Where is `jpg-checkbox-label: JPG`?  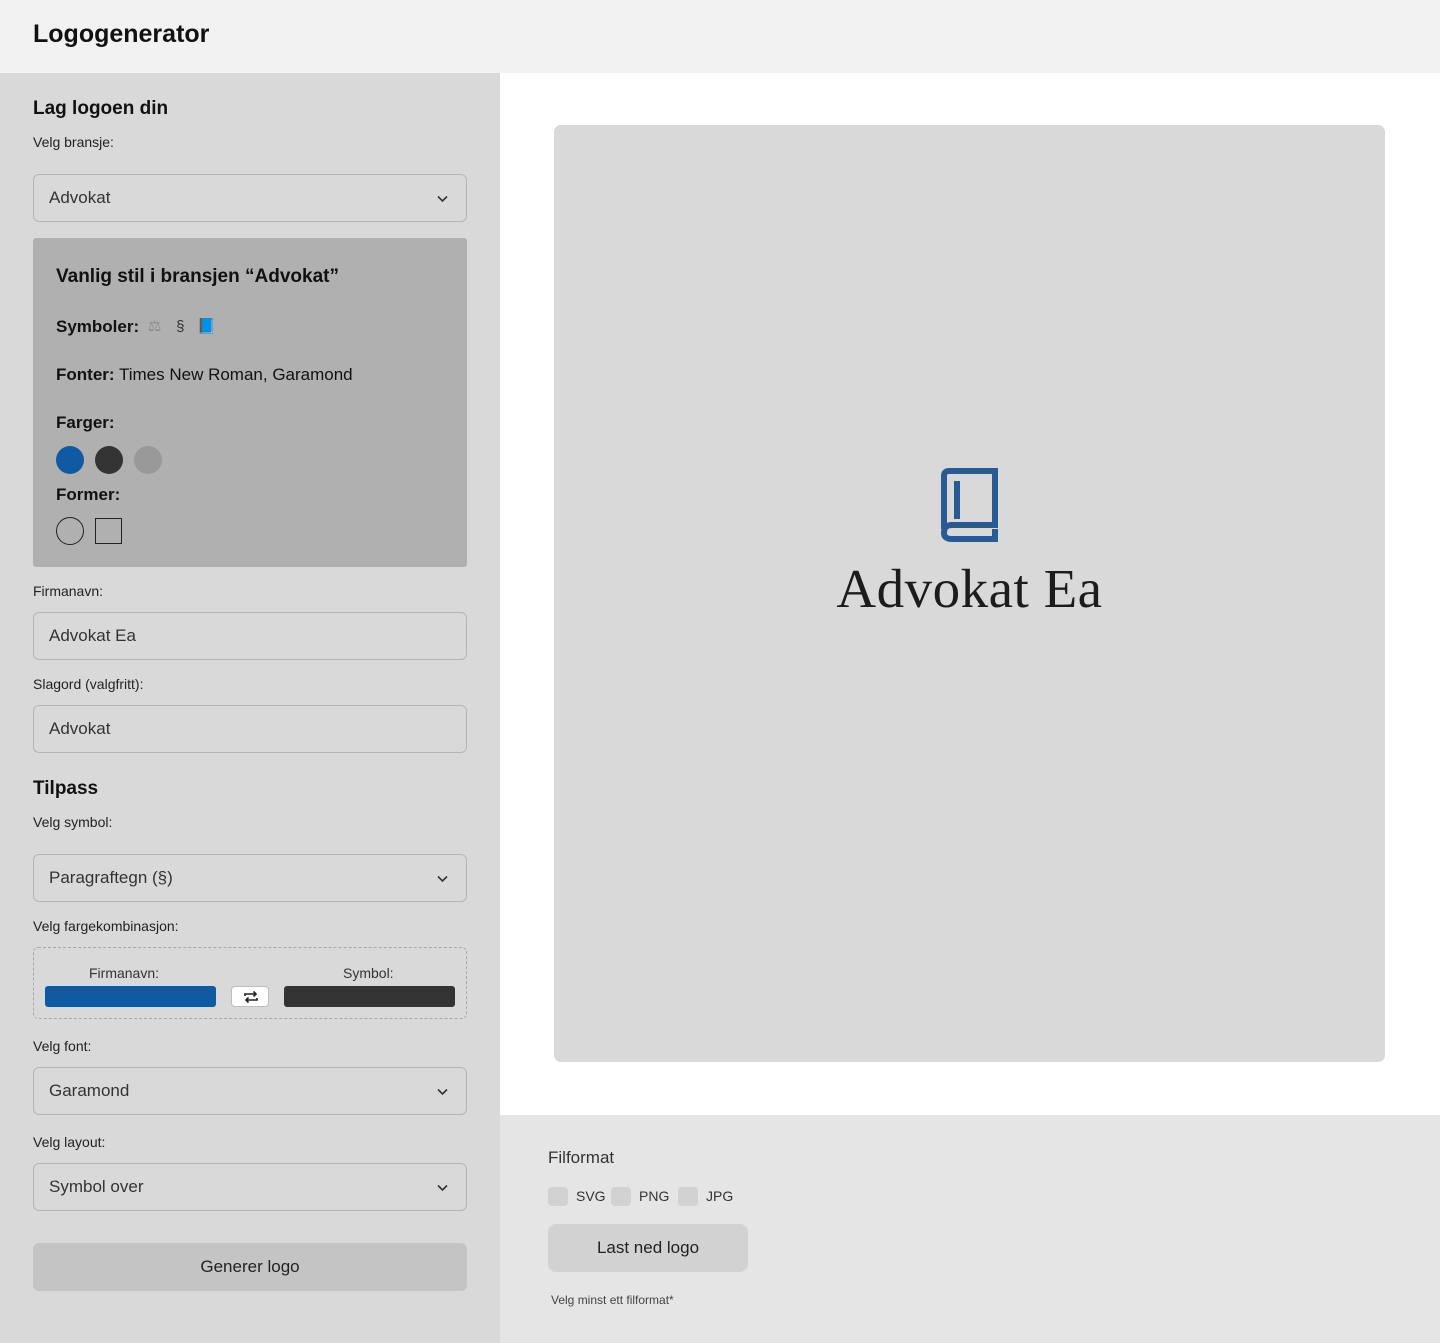
jpg-checkbox-label: JPG is located at coordinates (720, 1196).